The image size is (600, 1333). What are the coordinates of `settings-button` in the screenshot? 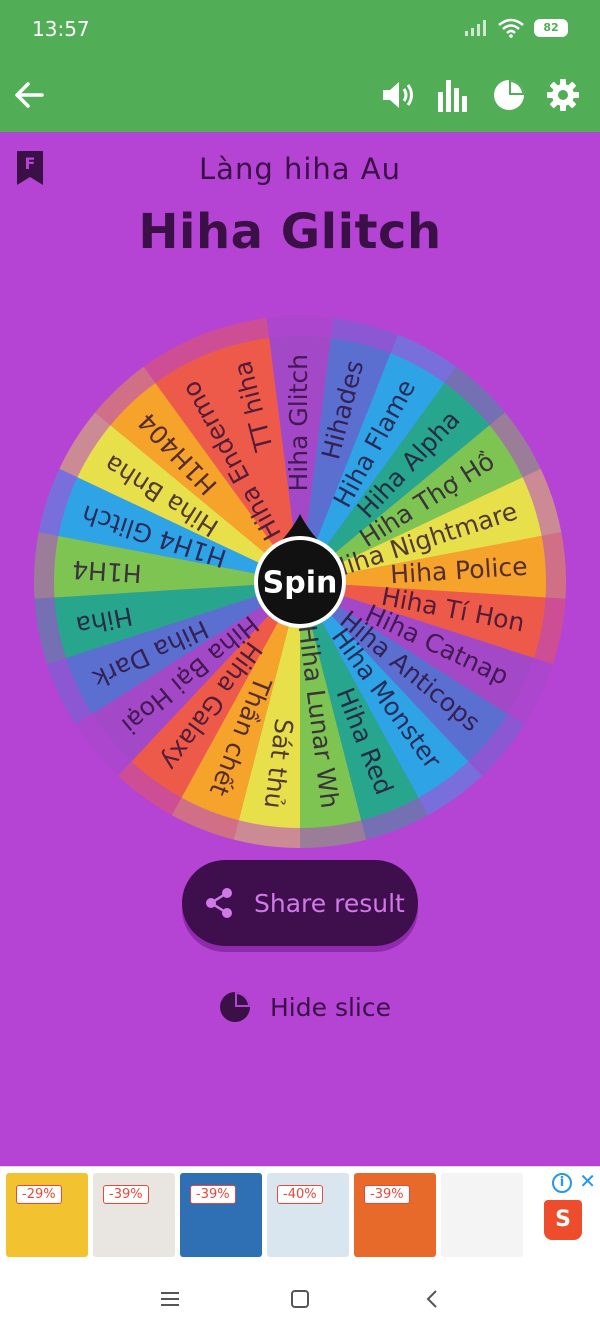 It's located at (563, 95).